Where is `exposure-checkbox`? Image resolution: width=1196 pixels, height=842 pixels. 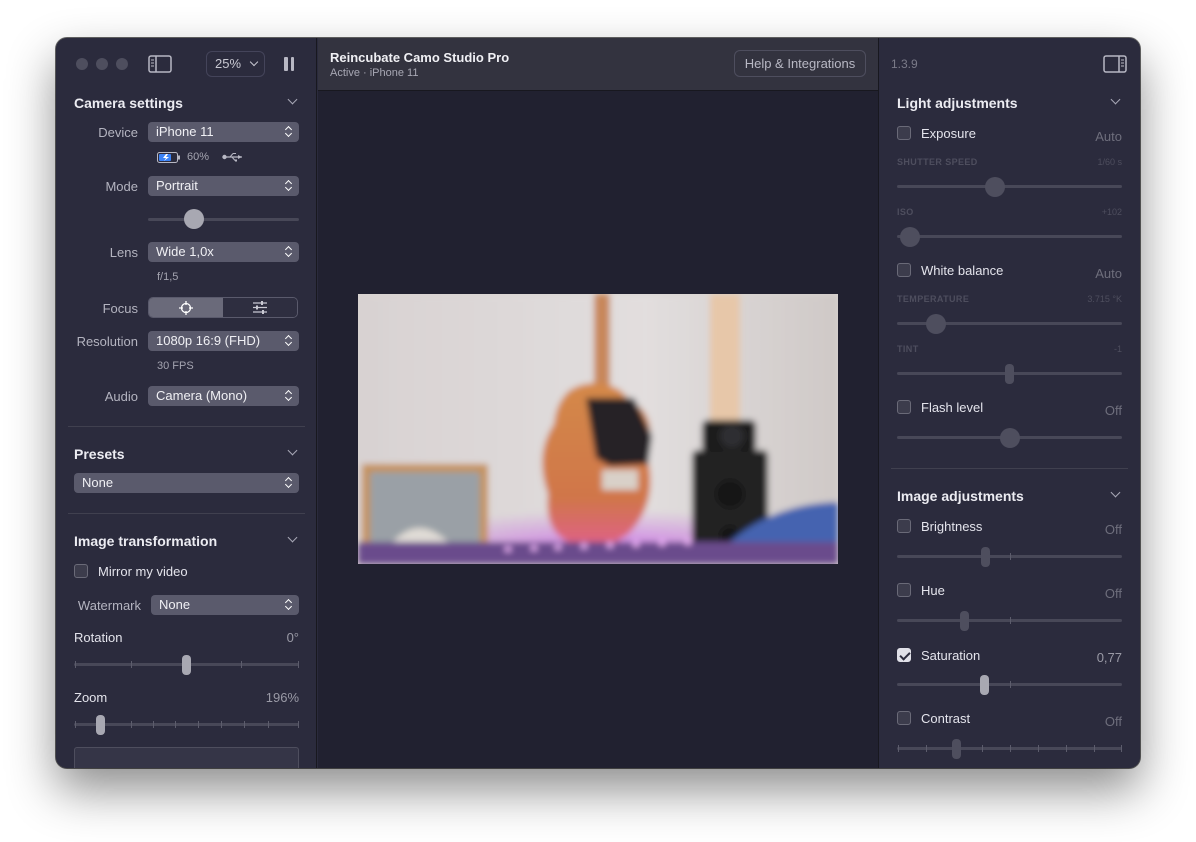
exposure-checkbox is located at coordinates (904, 133).